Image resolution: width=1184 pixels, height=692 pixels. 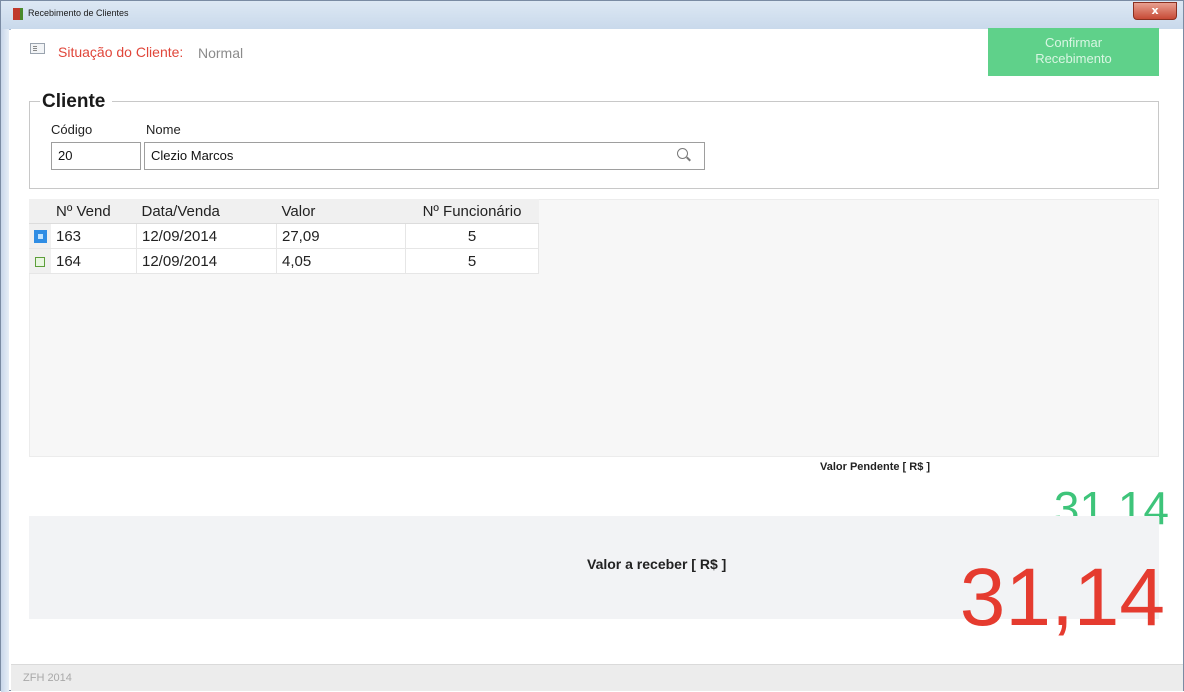 I want to click on confirm-button-line2: Recebimento, so click(x=1073, y=58).